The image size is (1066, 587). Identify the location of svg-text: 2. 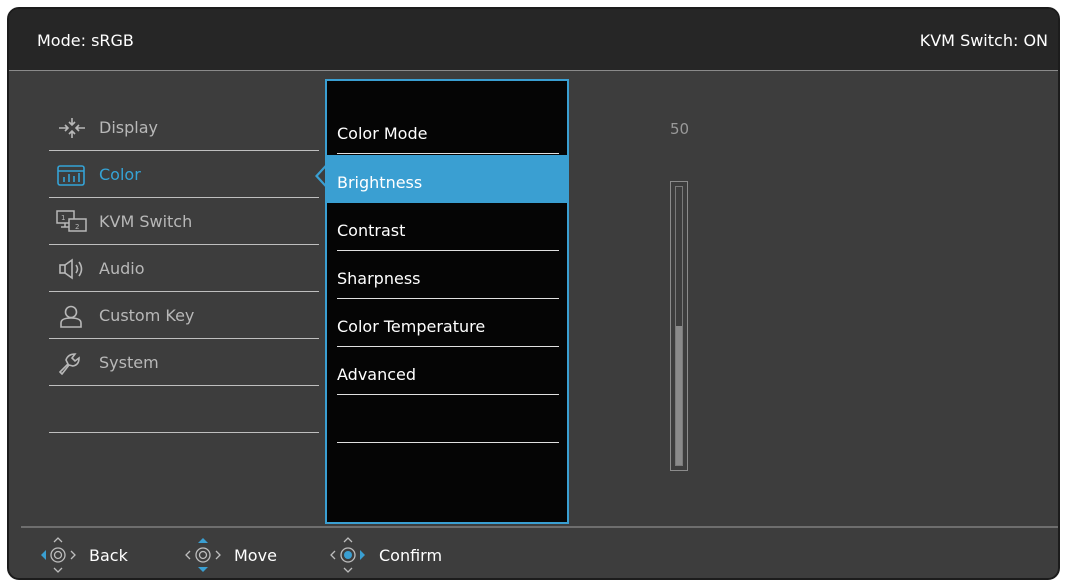
(77, 227).